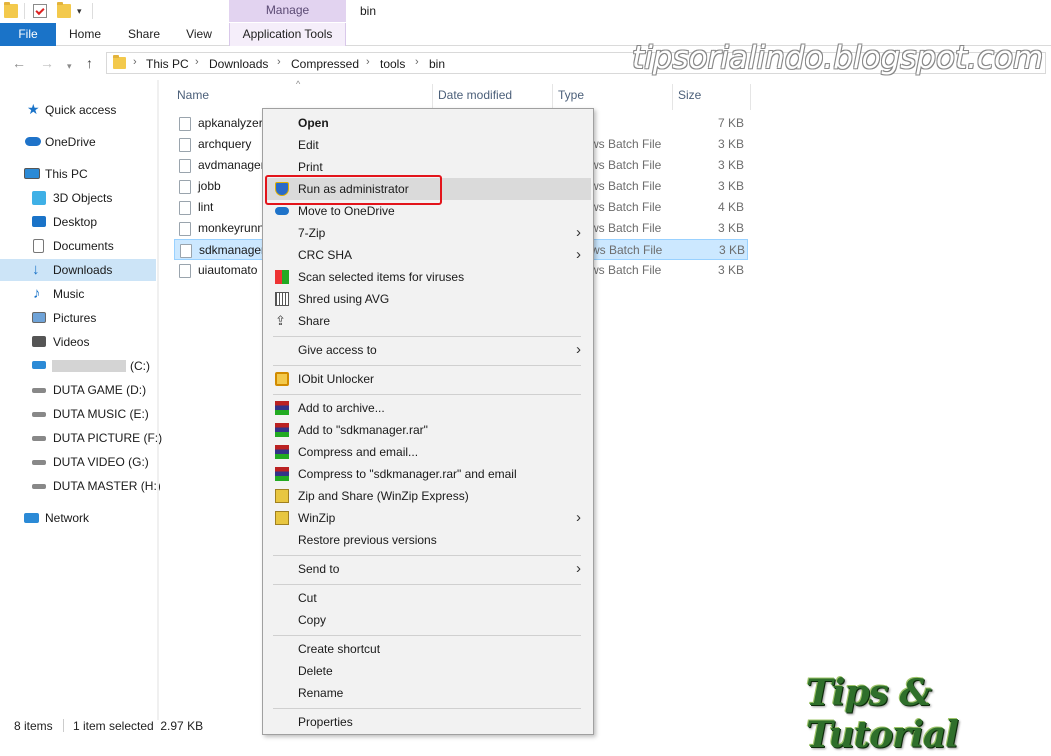 This screenshot has width=1051, height=756. I want to click on tab-view: View, so click(199, 34).